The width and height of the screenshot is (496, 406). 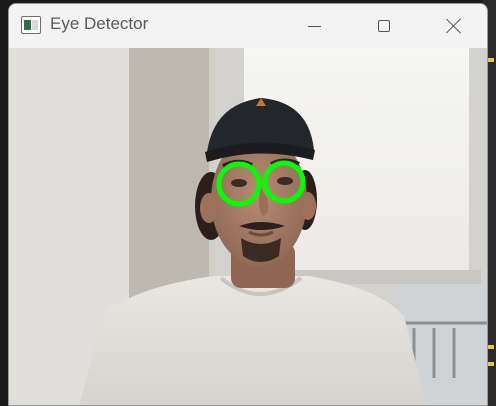 What do you see at coordinates (239, 183) in the screenshot?
I see `eye-left` at bounding box center [239, 183].